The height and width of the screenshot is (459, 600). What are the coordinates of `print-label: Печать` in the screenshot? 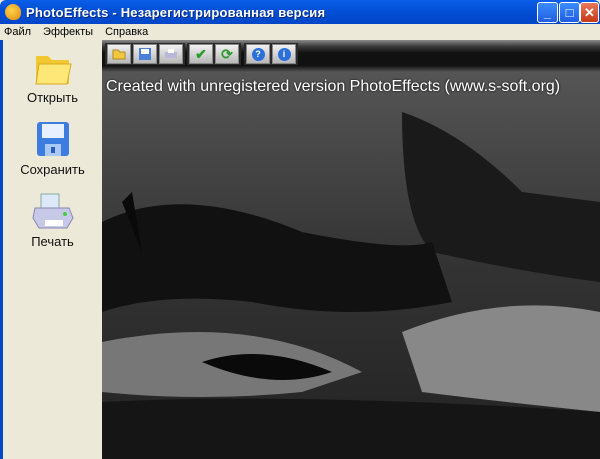 It's located at (52, 241).